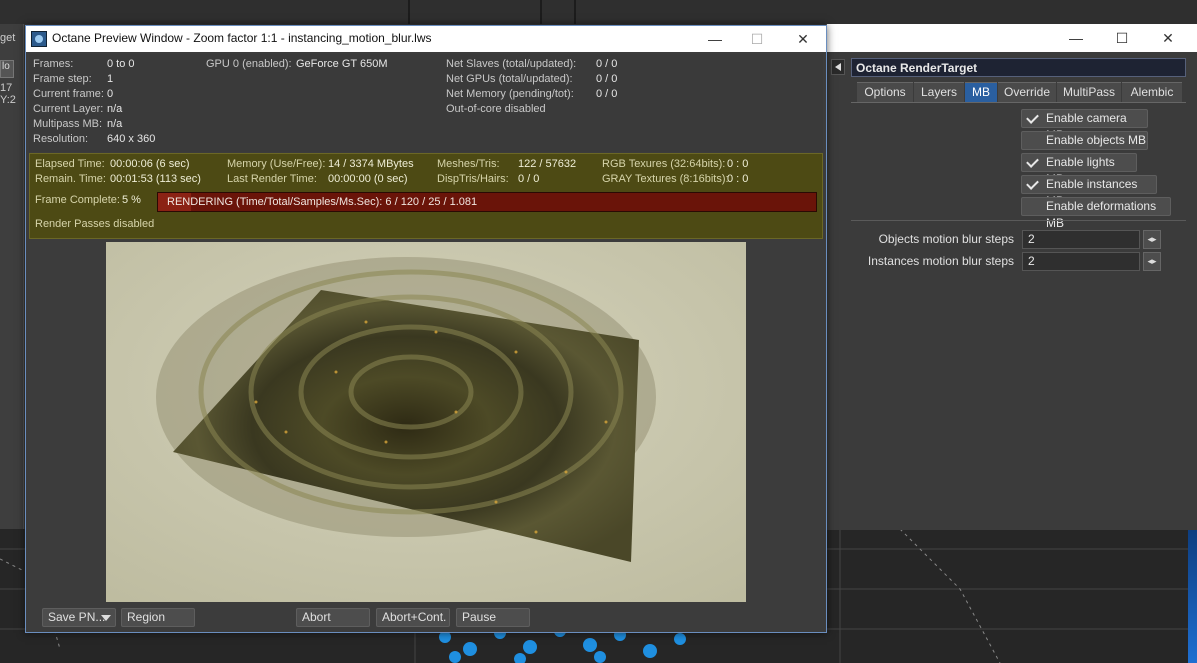 The image size is (1197, 663). I want to click on memory-value: 14 / 3374 MBytes, so click(371, 164).